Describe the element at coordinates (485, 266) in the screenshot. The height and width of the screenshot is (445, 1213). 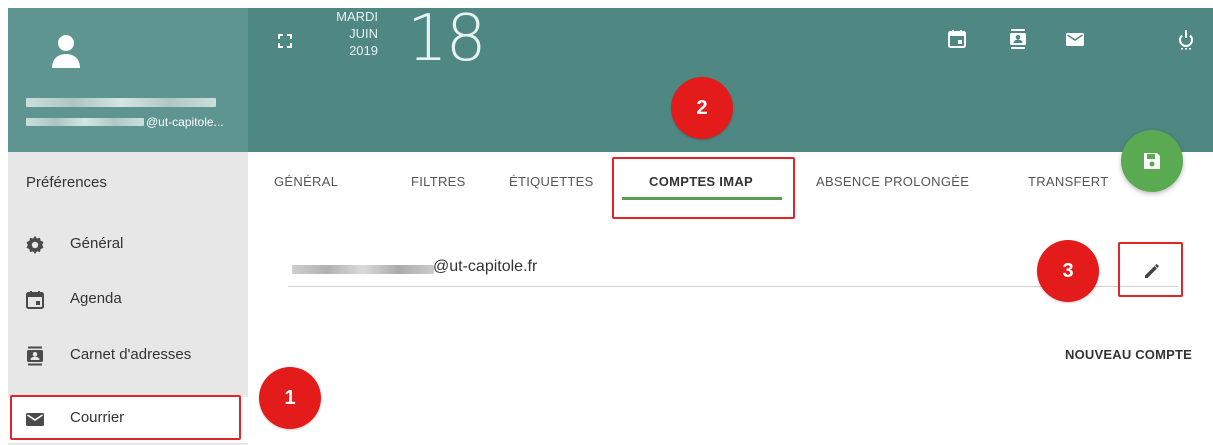
I see `account-email: @ut-capitole.fr` at that location.